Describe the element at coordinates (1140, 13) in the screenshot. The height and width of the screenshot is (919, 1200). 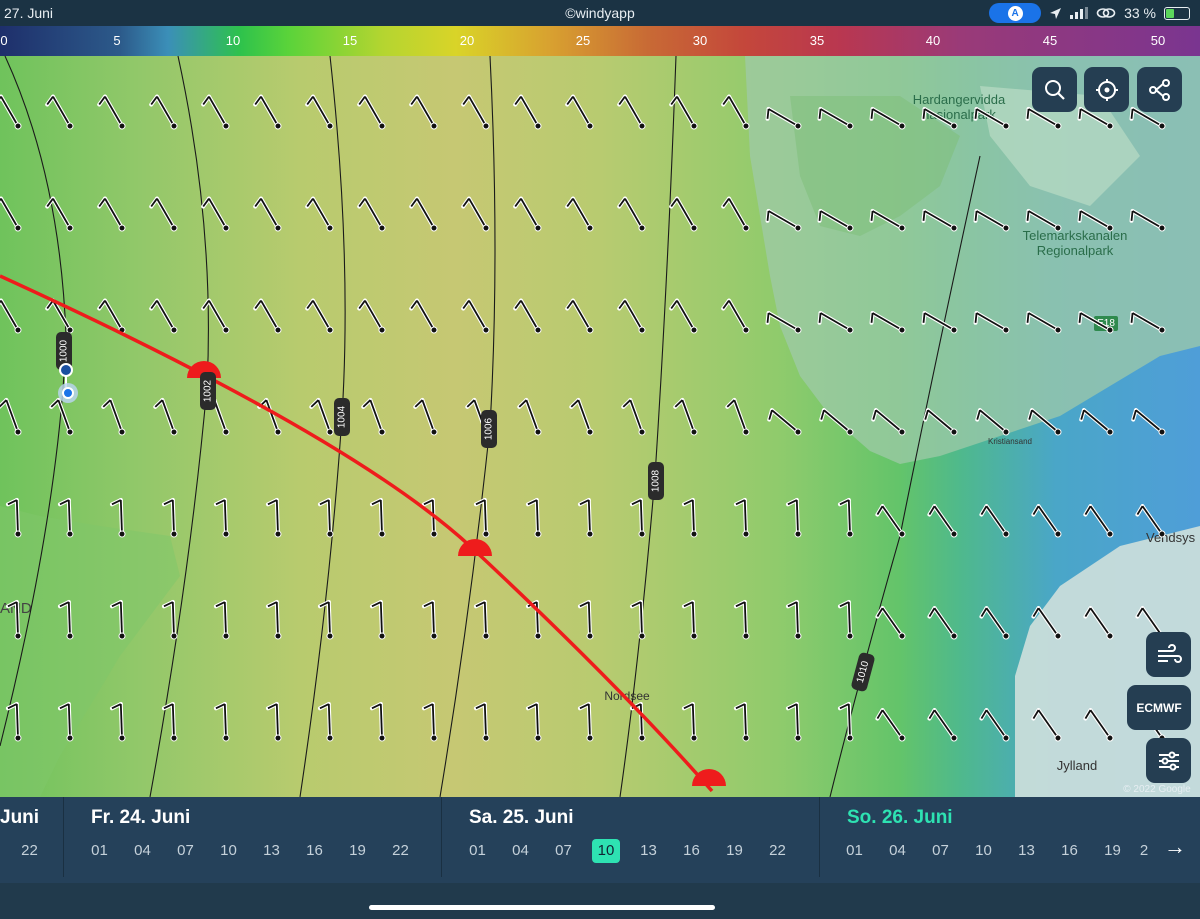
I see `battery-percent: 33 %` at that location.